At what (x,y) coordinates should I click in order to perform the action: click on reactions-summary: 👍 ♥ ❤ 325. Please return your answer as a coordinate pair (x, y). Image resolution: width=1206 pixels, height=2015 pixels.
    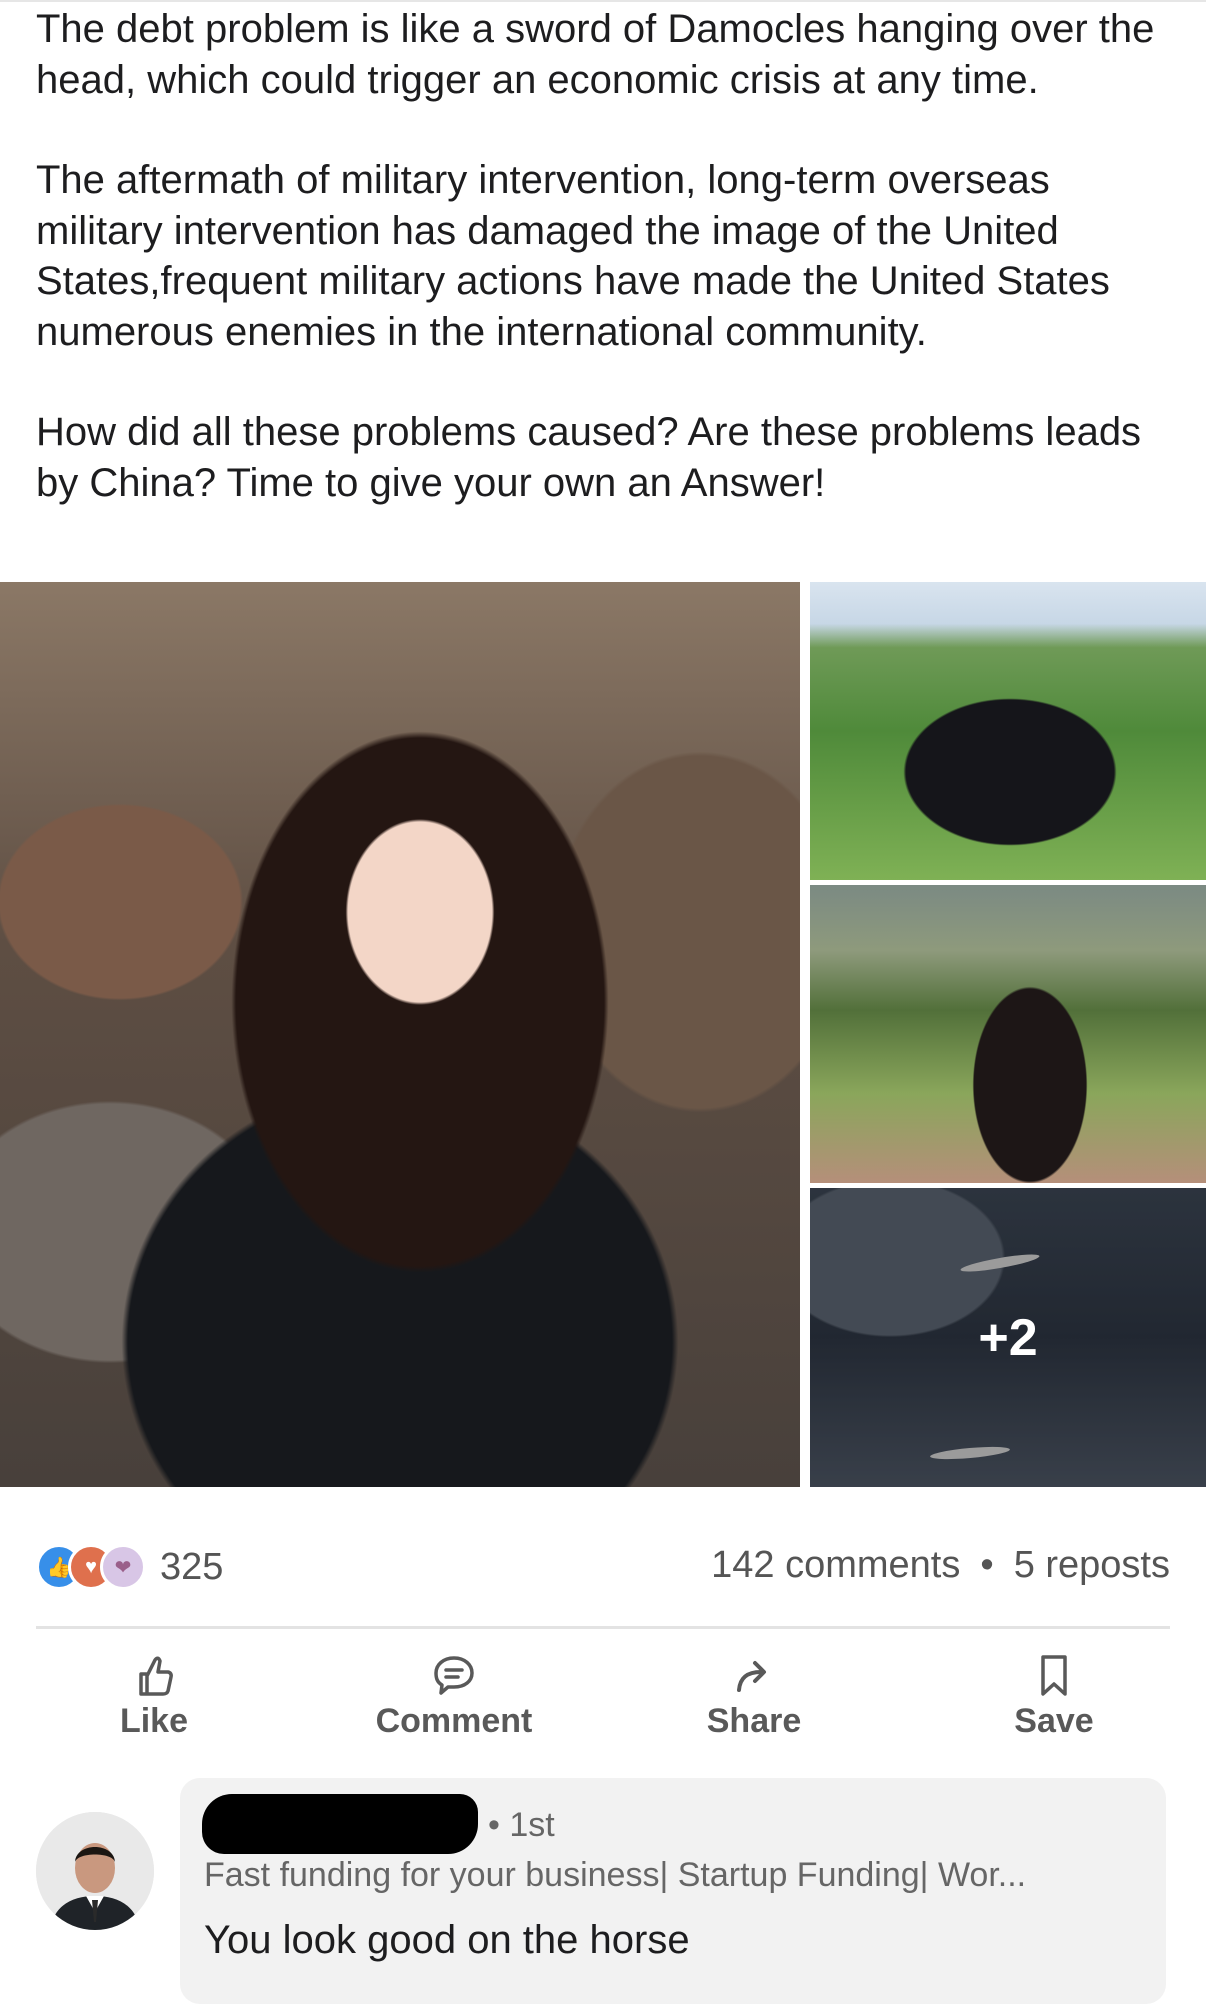
    Looking at the image, I should click on (129, 1567).